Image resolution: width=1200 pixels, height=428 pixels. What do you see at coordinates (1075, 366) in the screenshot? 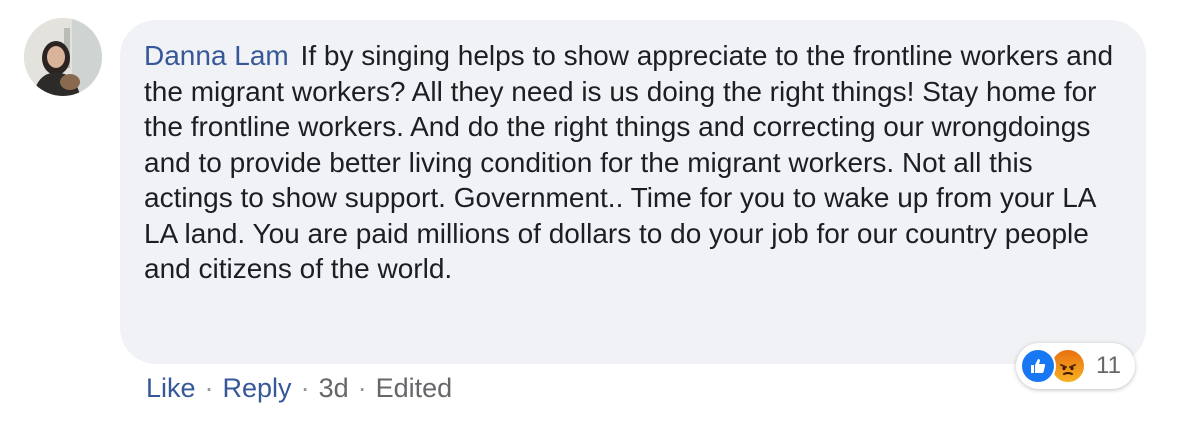
I see `reactions-summary: 11` at bounding box center [1075, 366].